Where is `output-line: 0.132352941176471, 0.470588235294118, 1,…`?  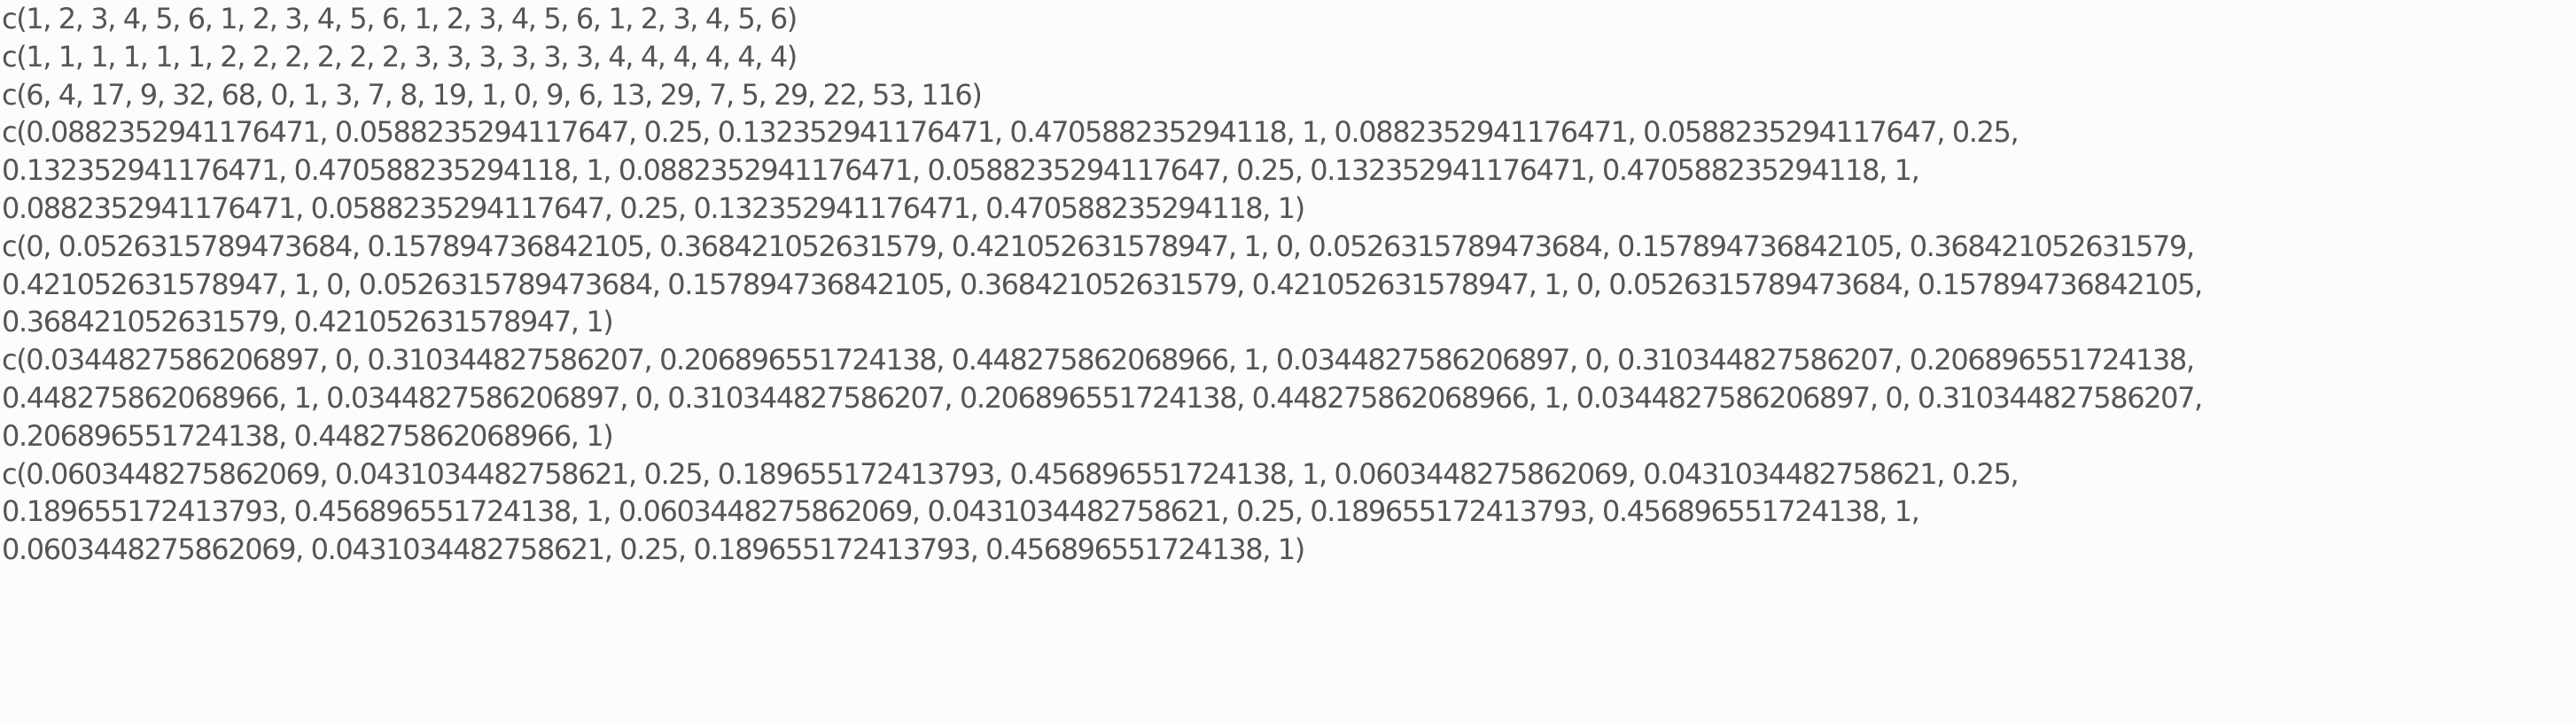 output-line: 0.132352941176471, 0.470588235294118, 1,… is located at coordinates (961, 170).